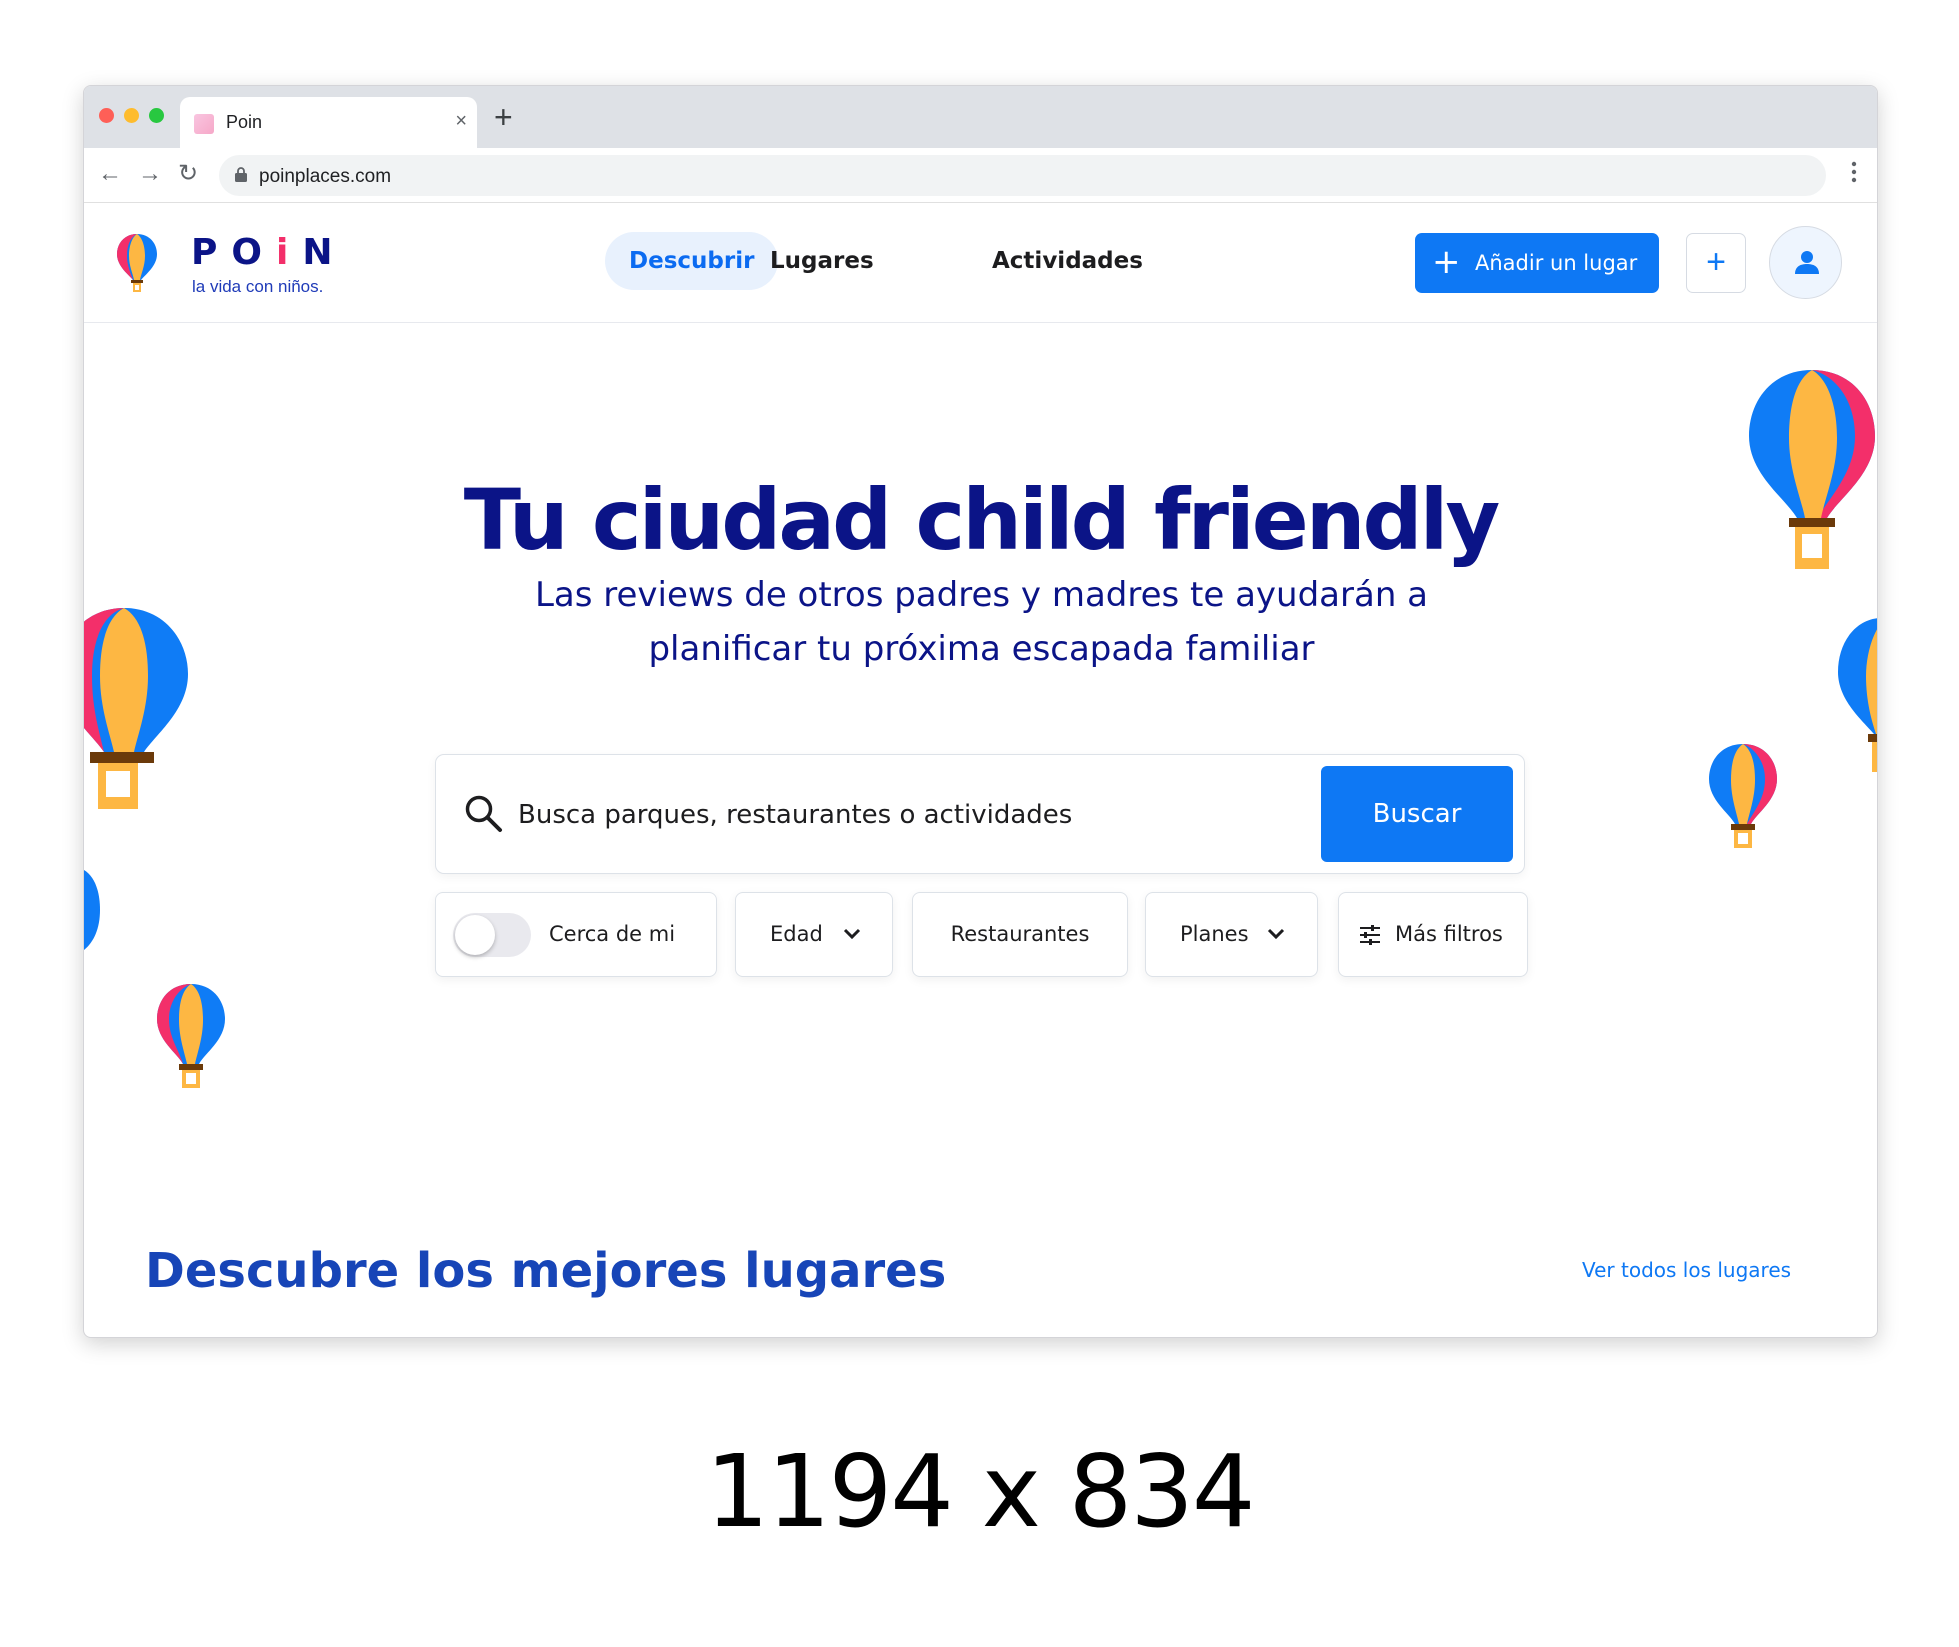 This screenshot has height=1647, width=1959. What do you see at coordinates (1716, 263) in the screenshot?
I see `quick-add-button: +` at bounding box center [1716, 263].